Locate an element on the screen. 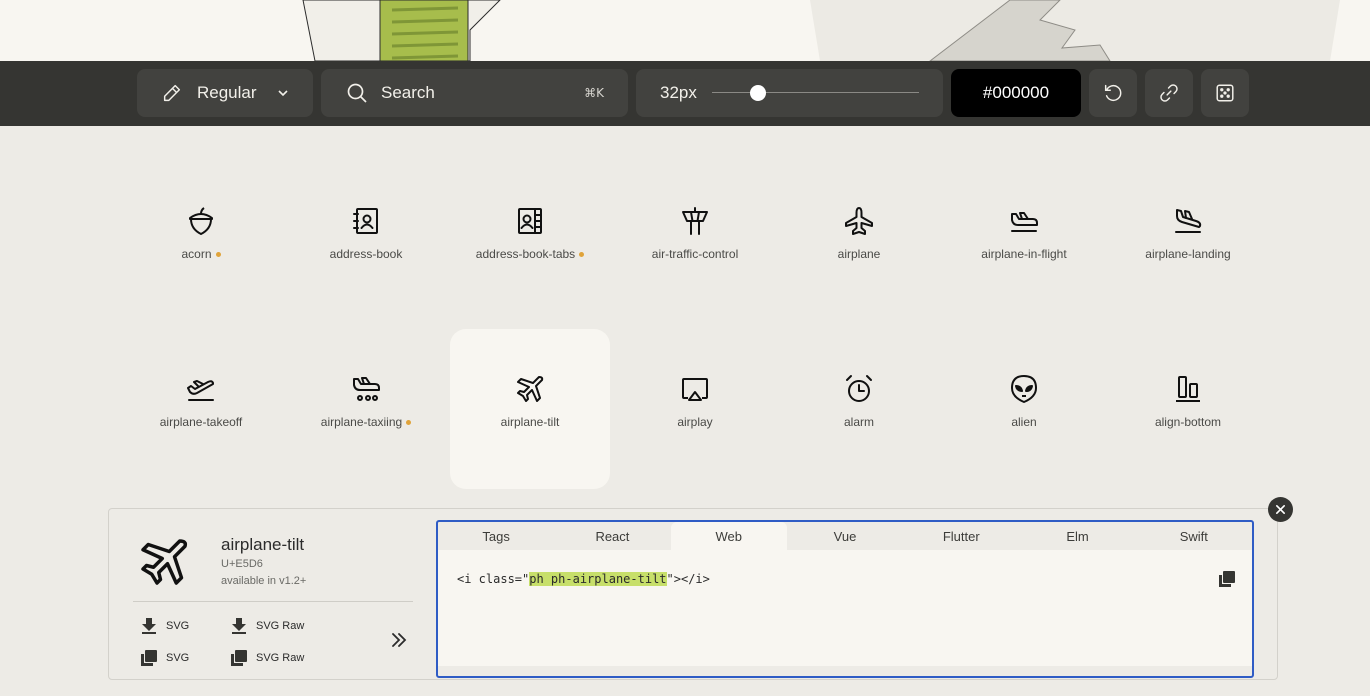 This screenshot has width=1370, height=696. tab-tags: Tags is located at coordinates (496, 536).